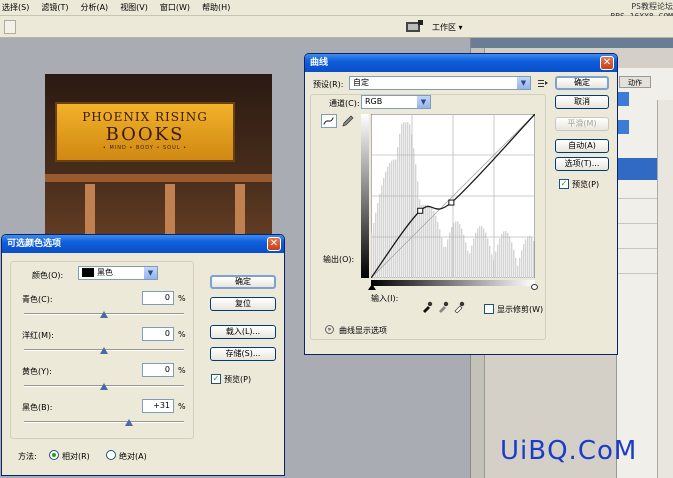 The image size is (673, 478). I want to click on channel-value: RGB, so click(374, 101).